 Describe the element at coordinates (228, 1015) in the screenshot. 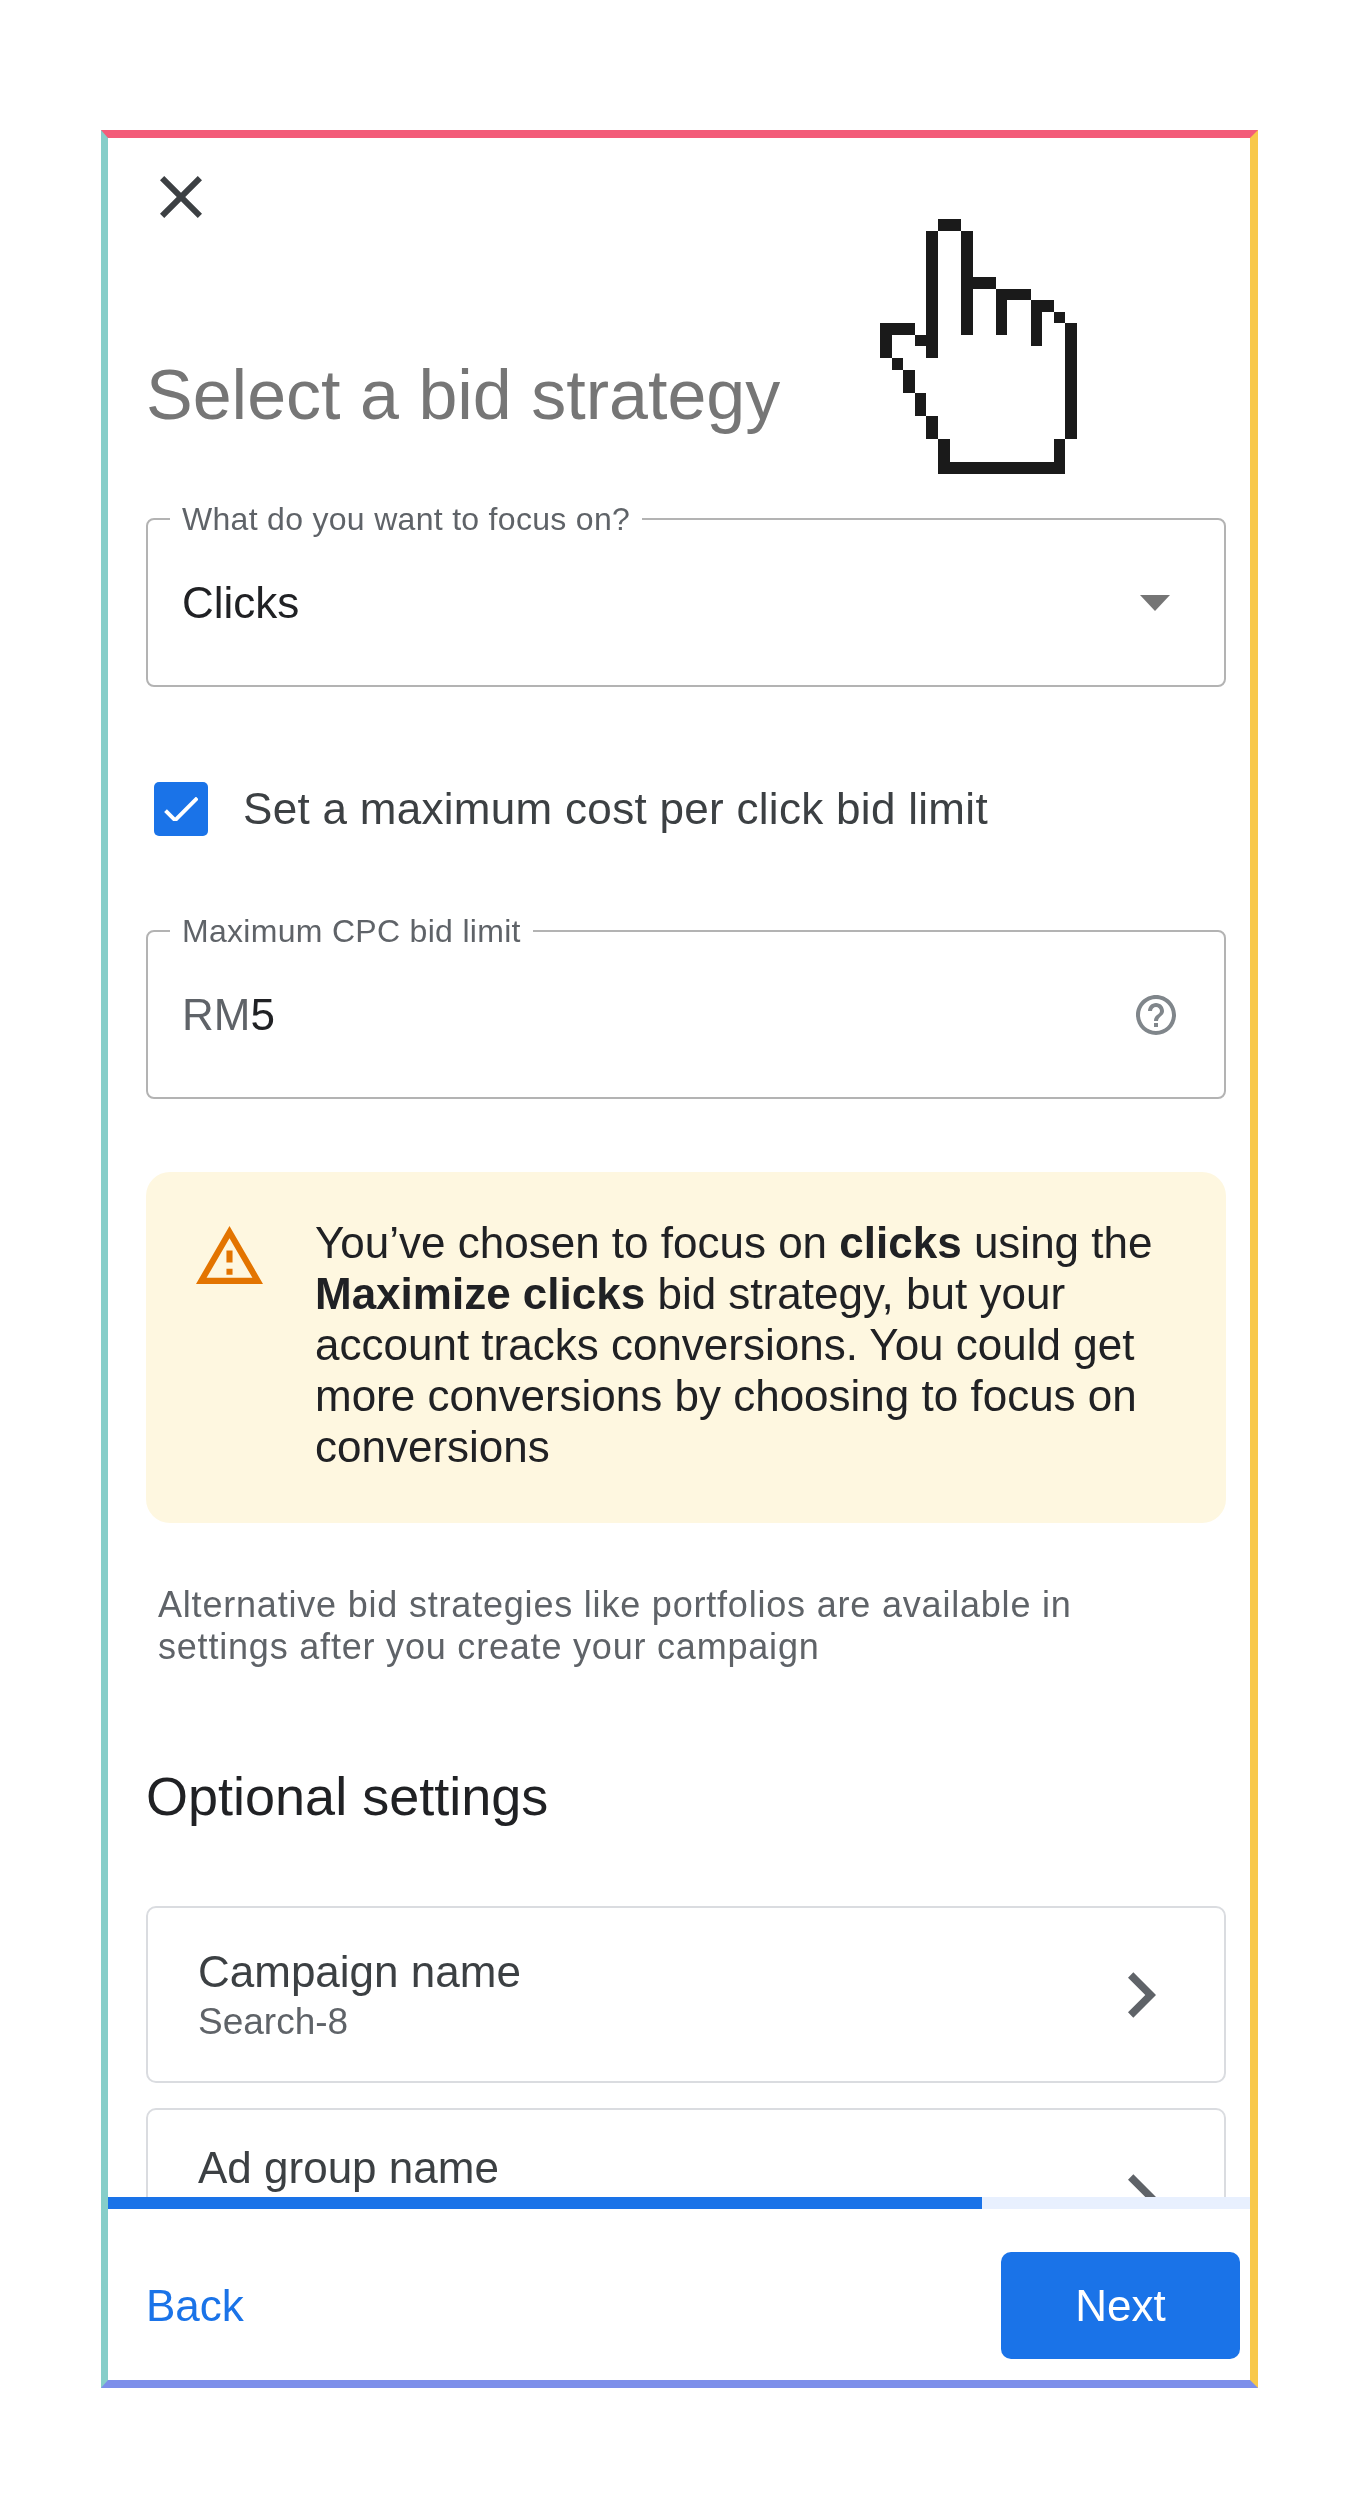

I see `field-value: RM5` at that location.